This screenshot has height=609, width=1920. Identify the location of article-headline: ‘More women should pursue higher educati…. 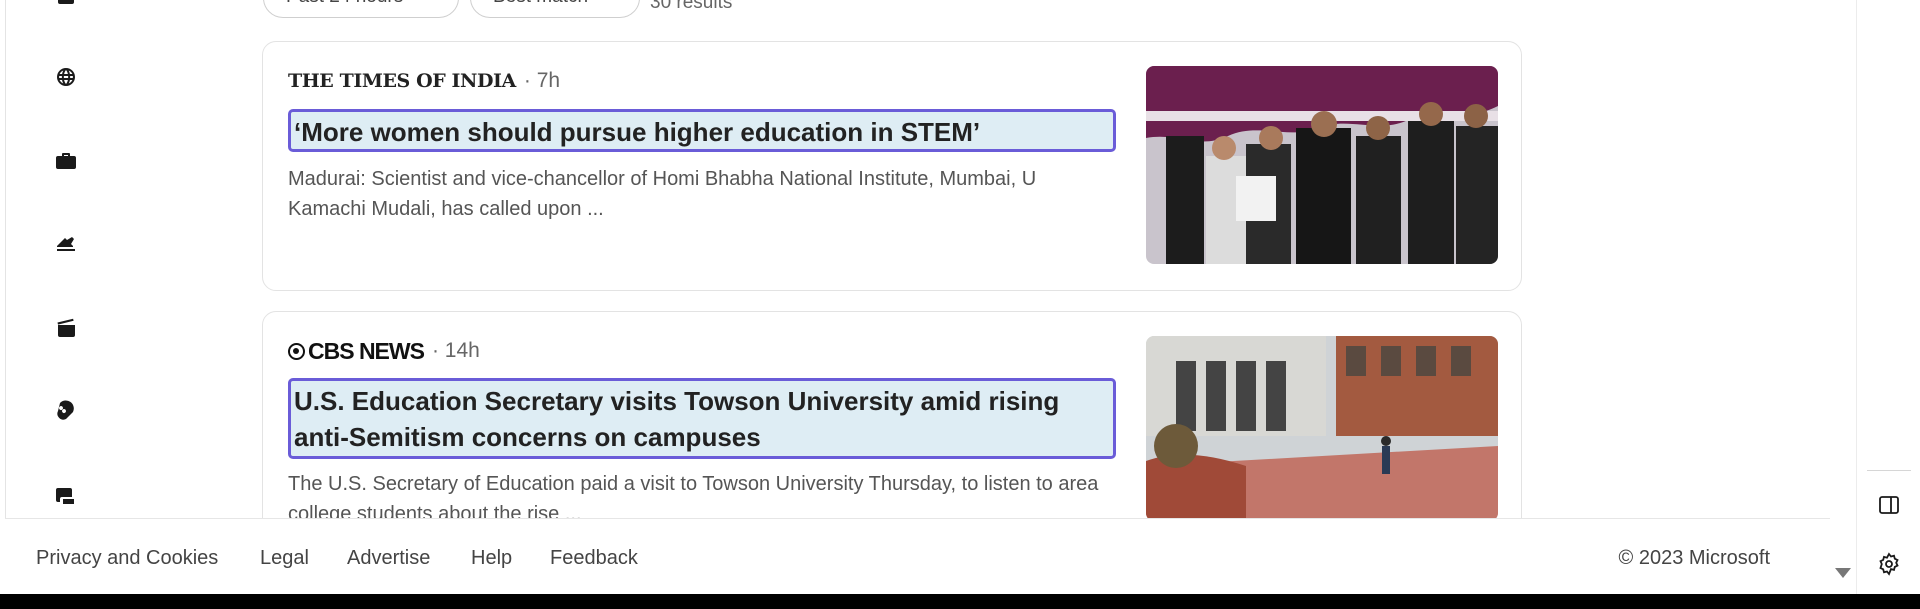
(702, 130).